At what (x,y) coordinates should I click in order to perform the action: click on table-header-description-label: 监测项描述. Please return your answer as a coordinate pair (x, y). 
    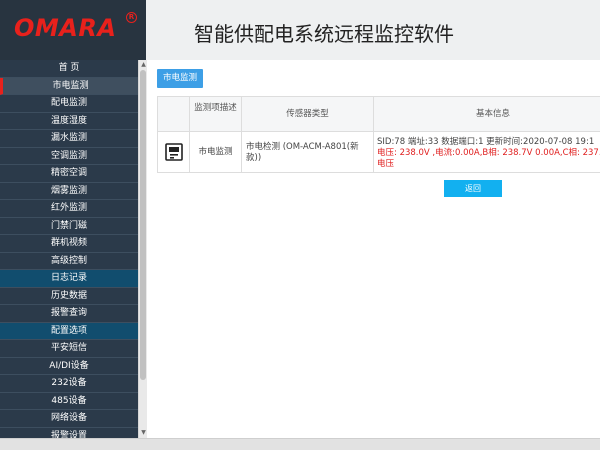
    Looking at the image, I should click on (215, 108).